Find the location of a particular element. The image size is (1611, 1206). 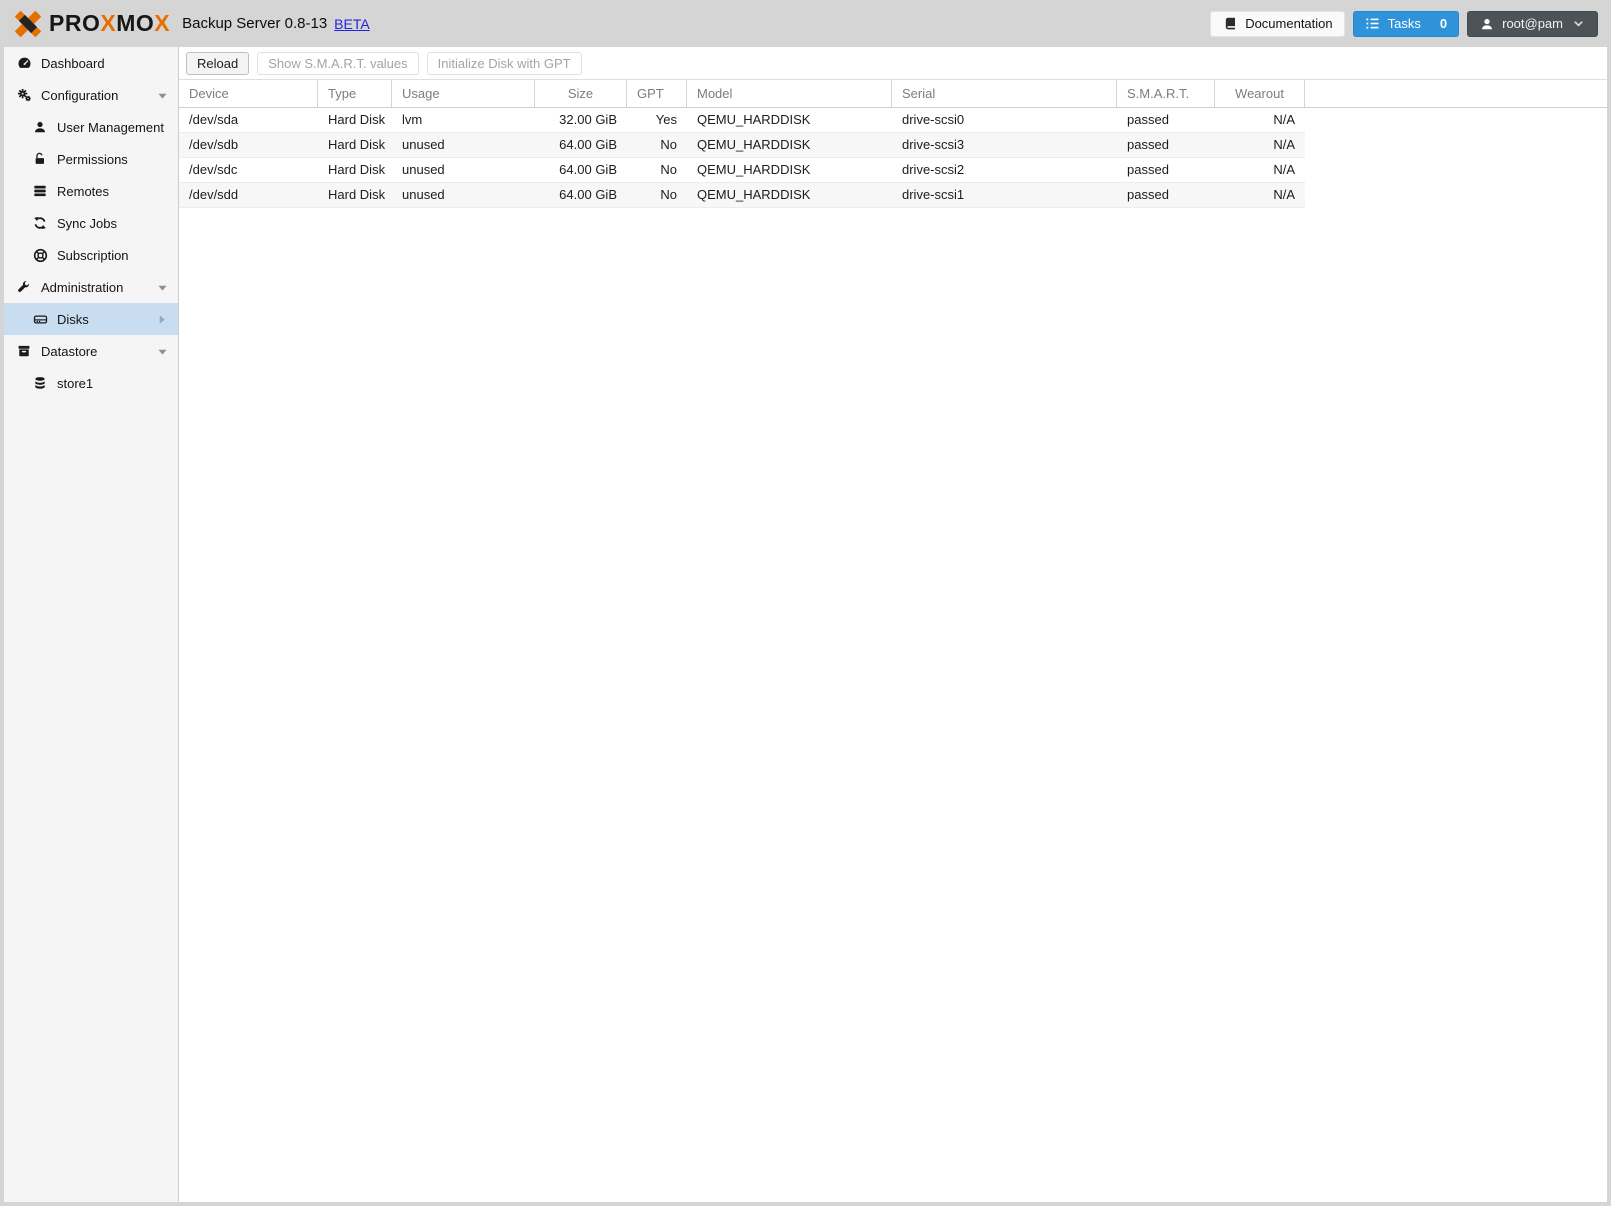

cell-size: 32.00 GiB is located at coordinates (588, 119).